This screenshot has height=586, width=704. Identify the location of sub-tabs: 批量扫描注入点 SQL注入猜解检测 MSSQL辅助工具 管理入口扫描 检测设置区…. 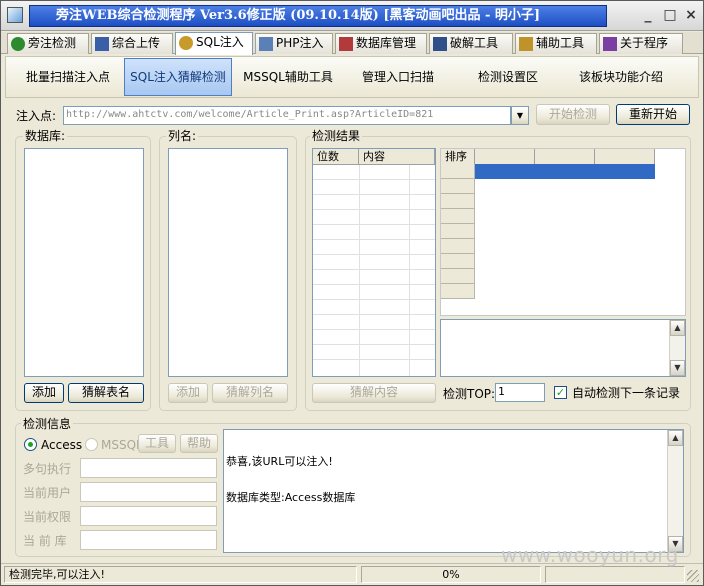
(352, 77).